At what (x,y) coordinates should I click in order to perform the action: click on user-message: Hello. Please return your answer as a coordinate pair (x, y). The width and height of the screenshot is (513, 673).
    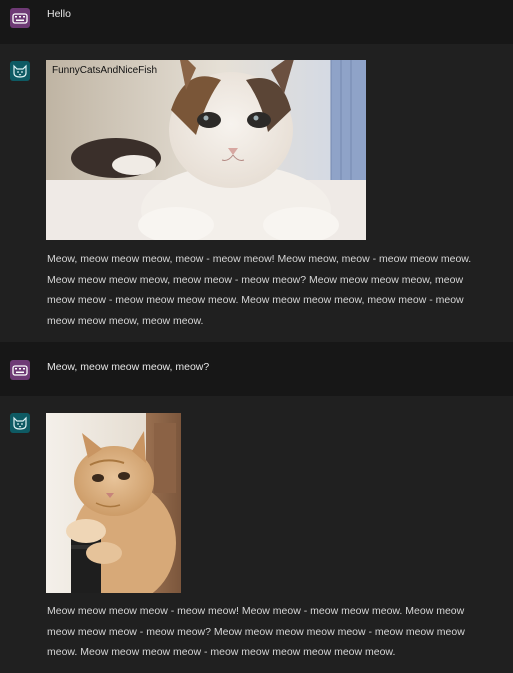
    Looking at the image, I should click on (256, 22).